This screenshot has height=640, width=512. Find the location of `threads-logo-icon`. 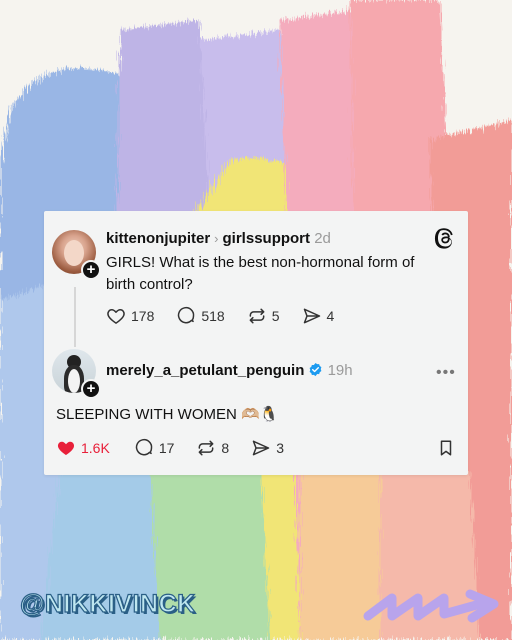

threads-logo-icon is located at coordinates (443, 238).